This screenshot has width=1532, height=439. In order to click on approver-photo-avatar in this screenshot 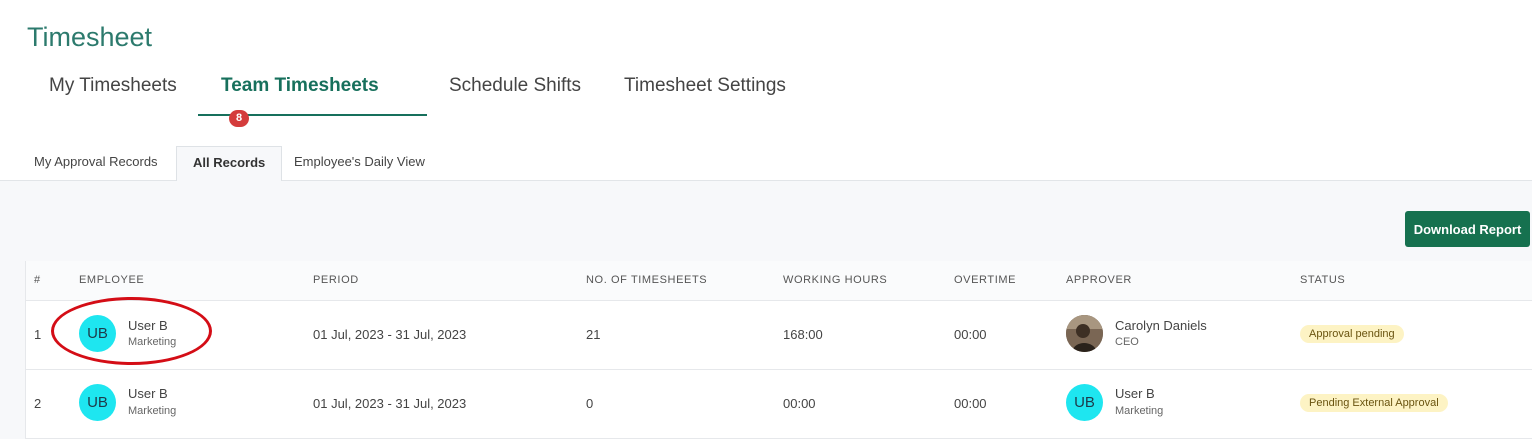, I will do `click(1084, 333)`.